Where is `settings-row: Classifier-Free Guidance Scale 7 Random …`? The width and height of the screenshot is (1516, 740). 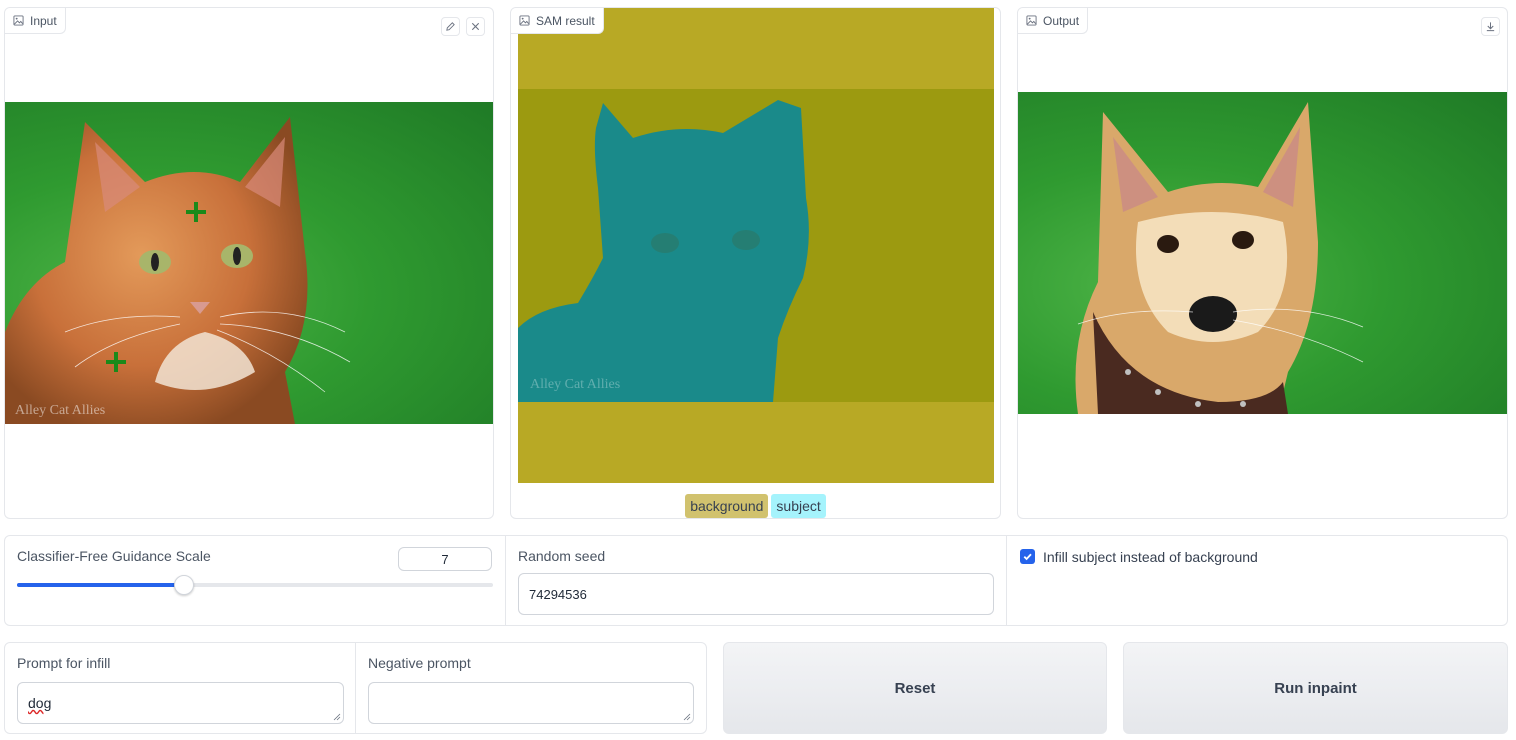
settings-row: Classifier-Free Guidance Scale 7 Random … is located at coordinates (756, 580).